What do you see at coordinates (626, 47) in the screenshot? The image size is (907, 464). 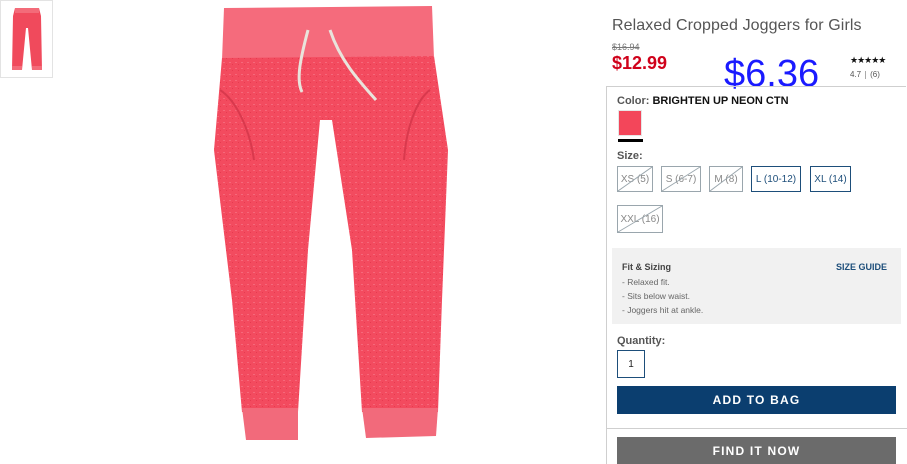 I see `original-price: $16.94` at bounding box center [626, 47].